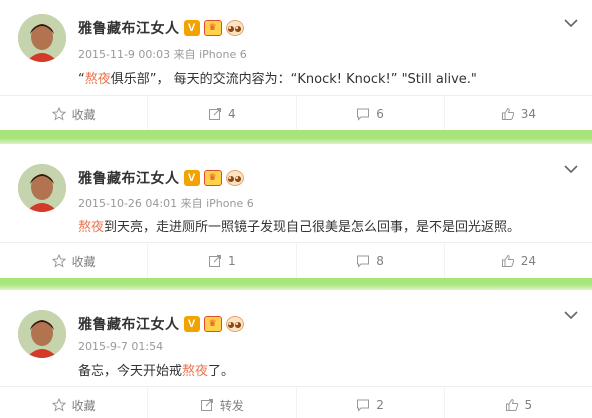 The width and height of the screenshot is (592, 418). What do you see at coordinates (299, 227) in the screenshot?
I see `post-text: 熬夜到天亮，走进厕所一照镜子发现自己很美是怎么回事，是不是回光返照。` at bounding box center [299, 227].